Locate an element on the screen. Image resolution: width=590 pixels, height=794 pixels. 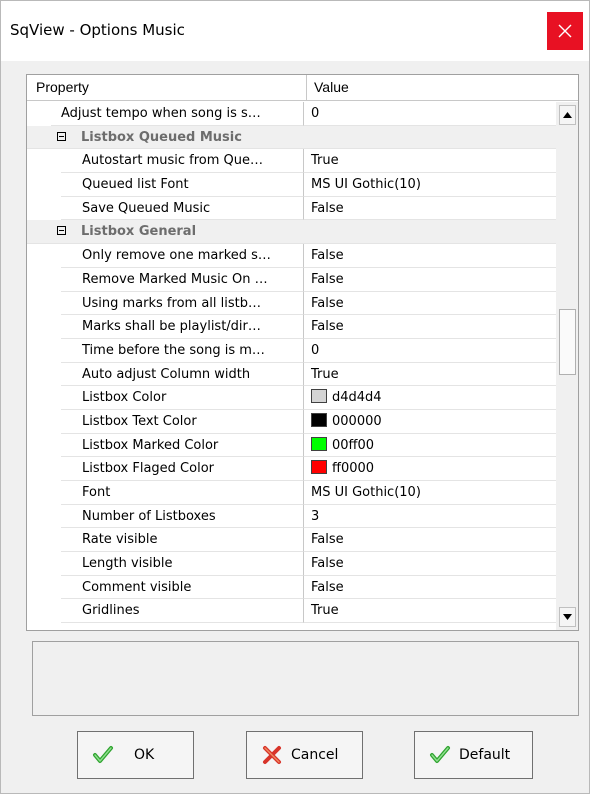
property-name: Rate visible is located at coordinates (182, 540).